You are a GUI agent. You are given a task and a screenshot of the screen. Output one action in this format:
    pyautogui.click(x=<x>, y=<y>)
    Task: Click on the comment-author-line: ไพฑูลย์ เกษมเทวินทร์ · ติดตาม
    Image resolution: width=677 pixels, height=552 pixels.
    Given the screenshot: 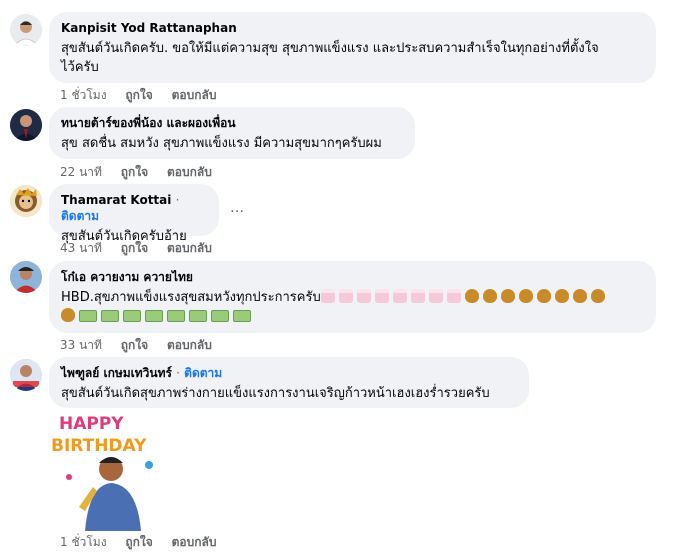 What is the action you would take?
    pyautogui.click(x=289, y=373)
    